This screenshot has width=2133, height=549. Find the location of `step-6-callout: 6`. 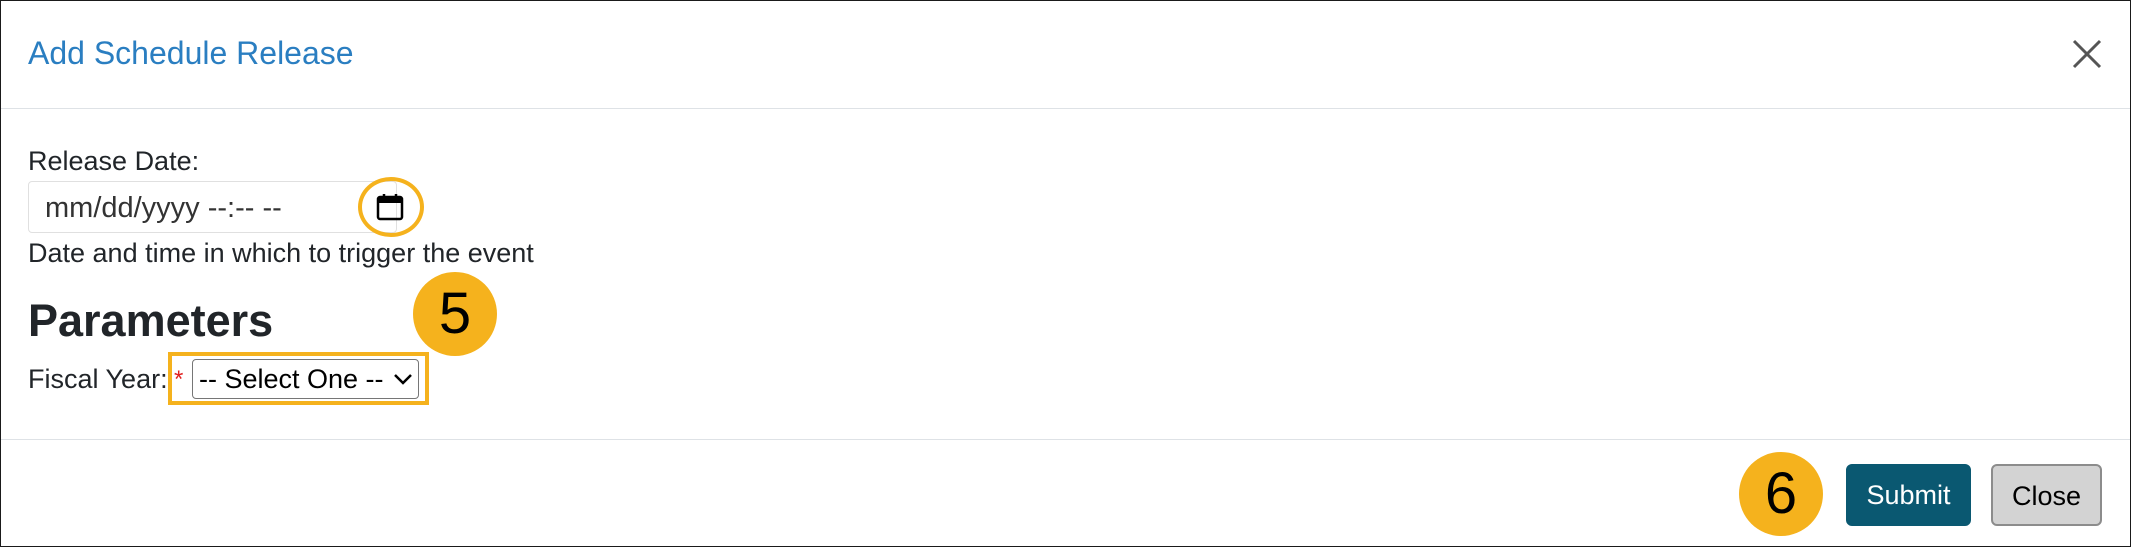

step-6-callout: 6 is located at coordinates (1781, 494).